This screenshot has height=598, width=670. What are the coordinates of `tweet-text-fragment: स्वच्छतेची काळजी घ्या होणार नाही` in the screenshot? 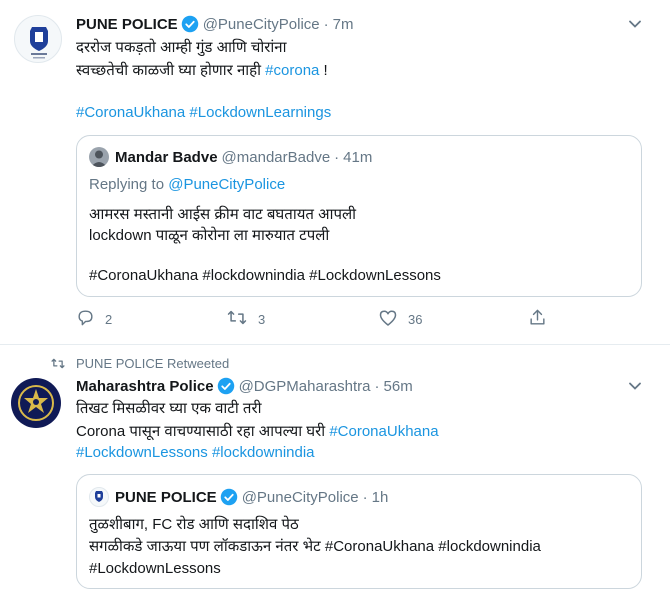 It's located at (171, 70).